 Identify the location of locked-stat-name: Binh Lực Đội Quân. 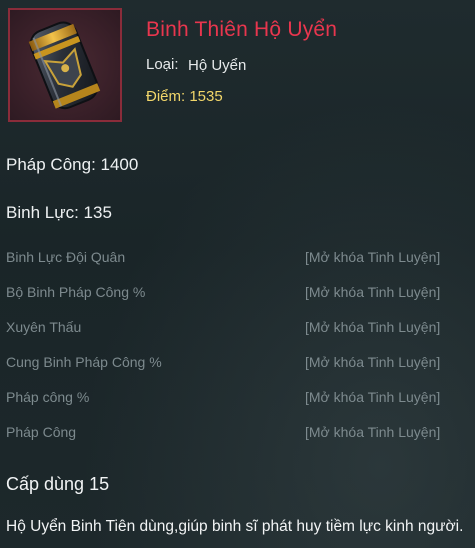
(66, 257).